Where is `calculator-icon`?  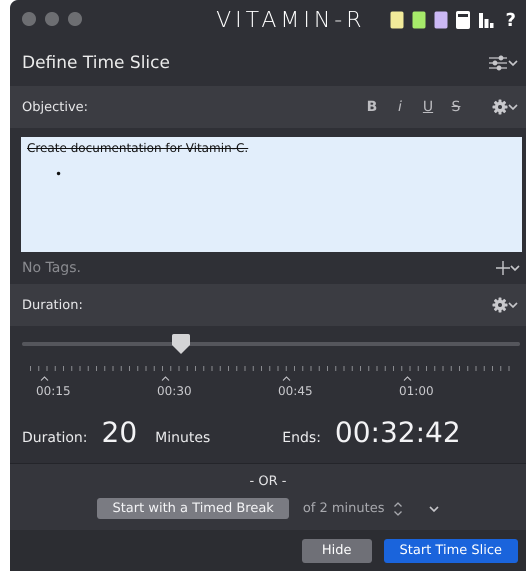
calculator-icon is located at coordinates (463, 20).